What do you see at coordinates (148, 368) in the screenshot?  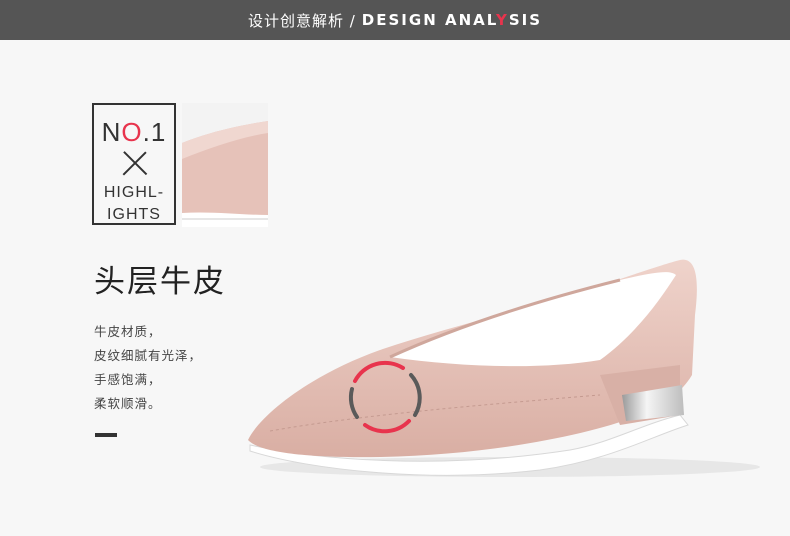 I see `feature-description: 牛皮材质， 皮纹细腻有光泽， 手感饱满， 柔软顺滑。` at bounding box center [148, 368].